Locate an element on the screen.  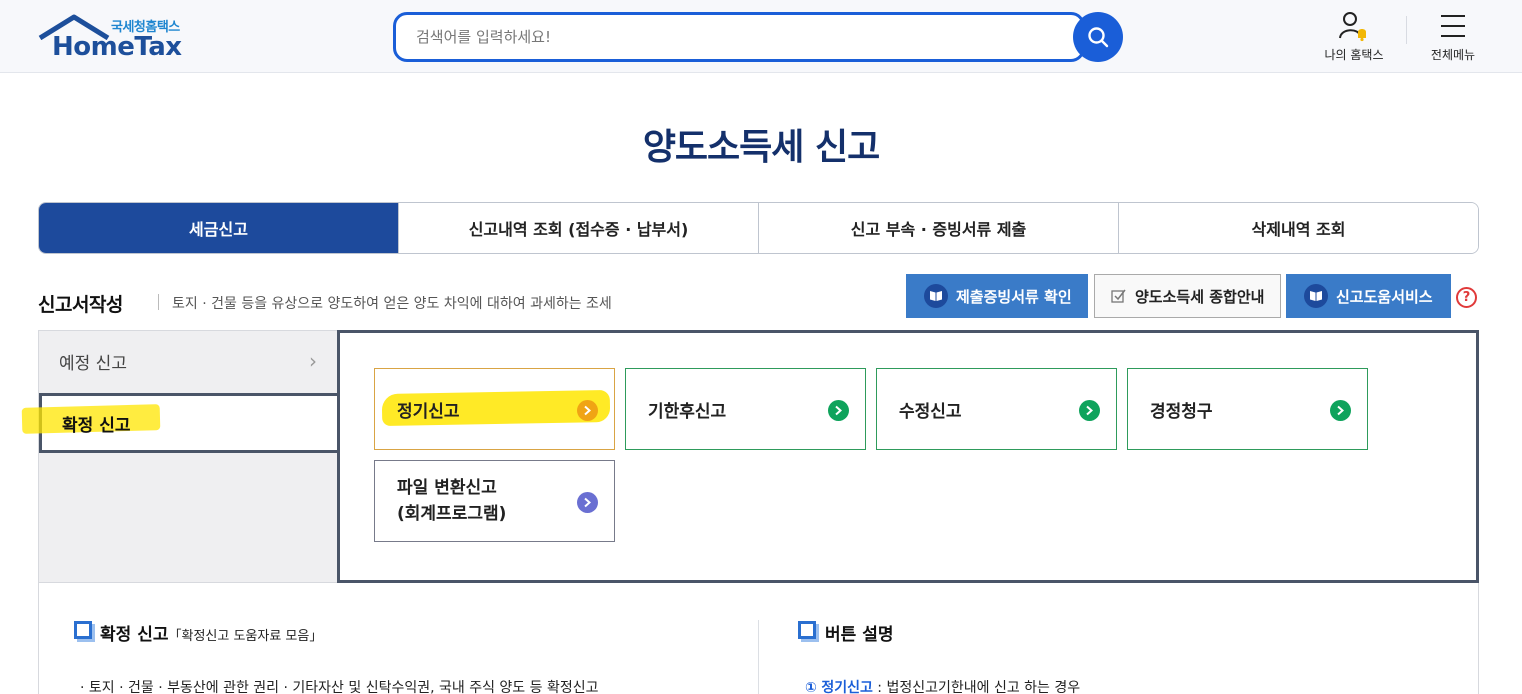
hamburger-icon is located at coordinates (1453, 26).